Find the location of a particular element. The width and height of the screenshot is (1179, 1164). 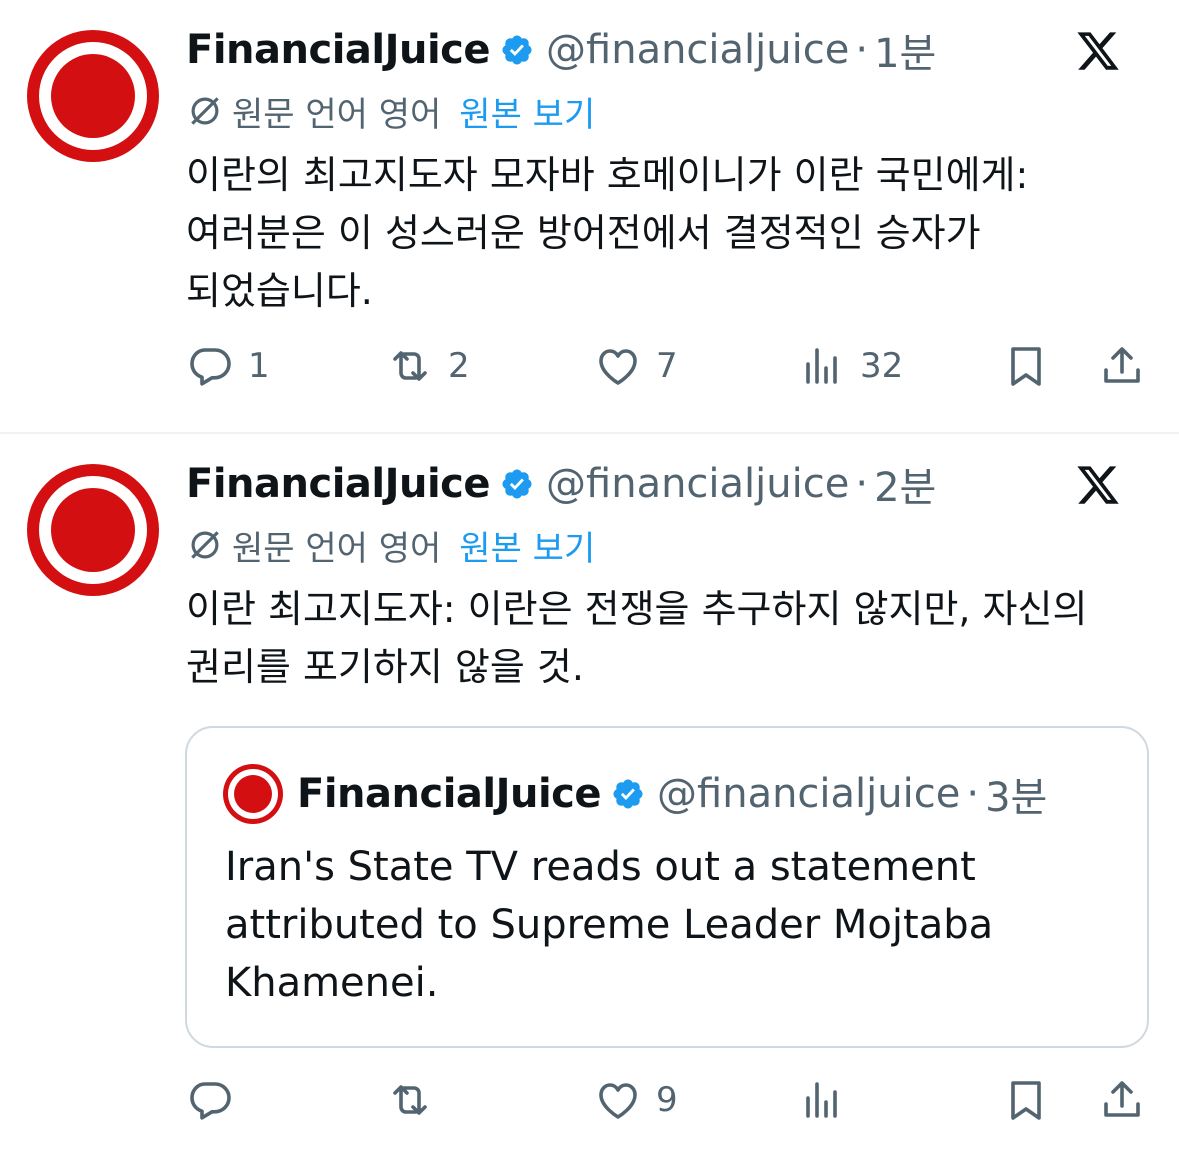

like-button: 7 is located at coordinates (636, 366).